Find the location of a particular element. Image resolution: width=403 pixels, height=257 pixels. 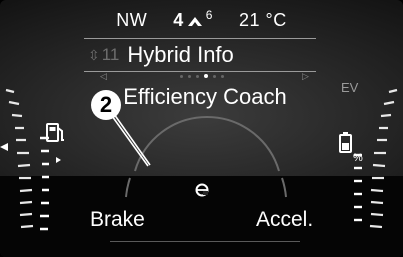

bottom-divider is located at coordinates (205, 241).